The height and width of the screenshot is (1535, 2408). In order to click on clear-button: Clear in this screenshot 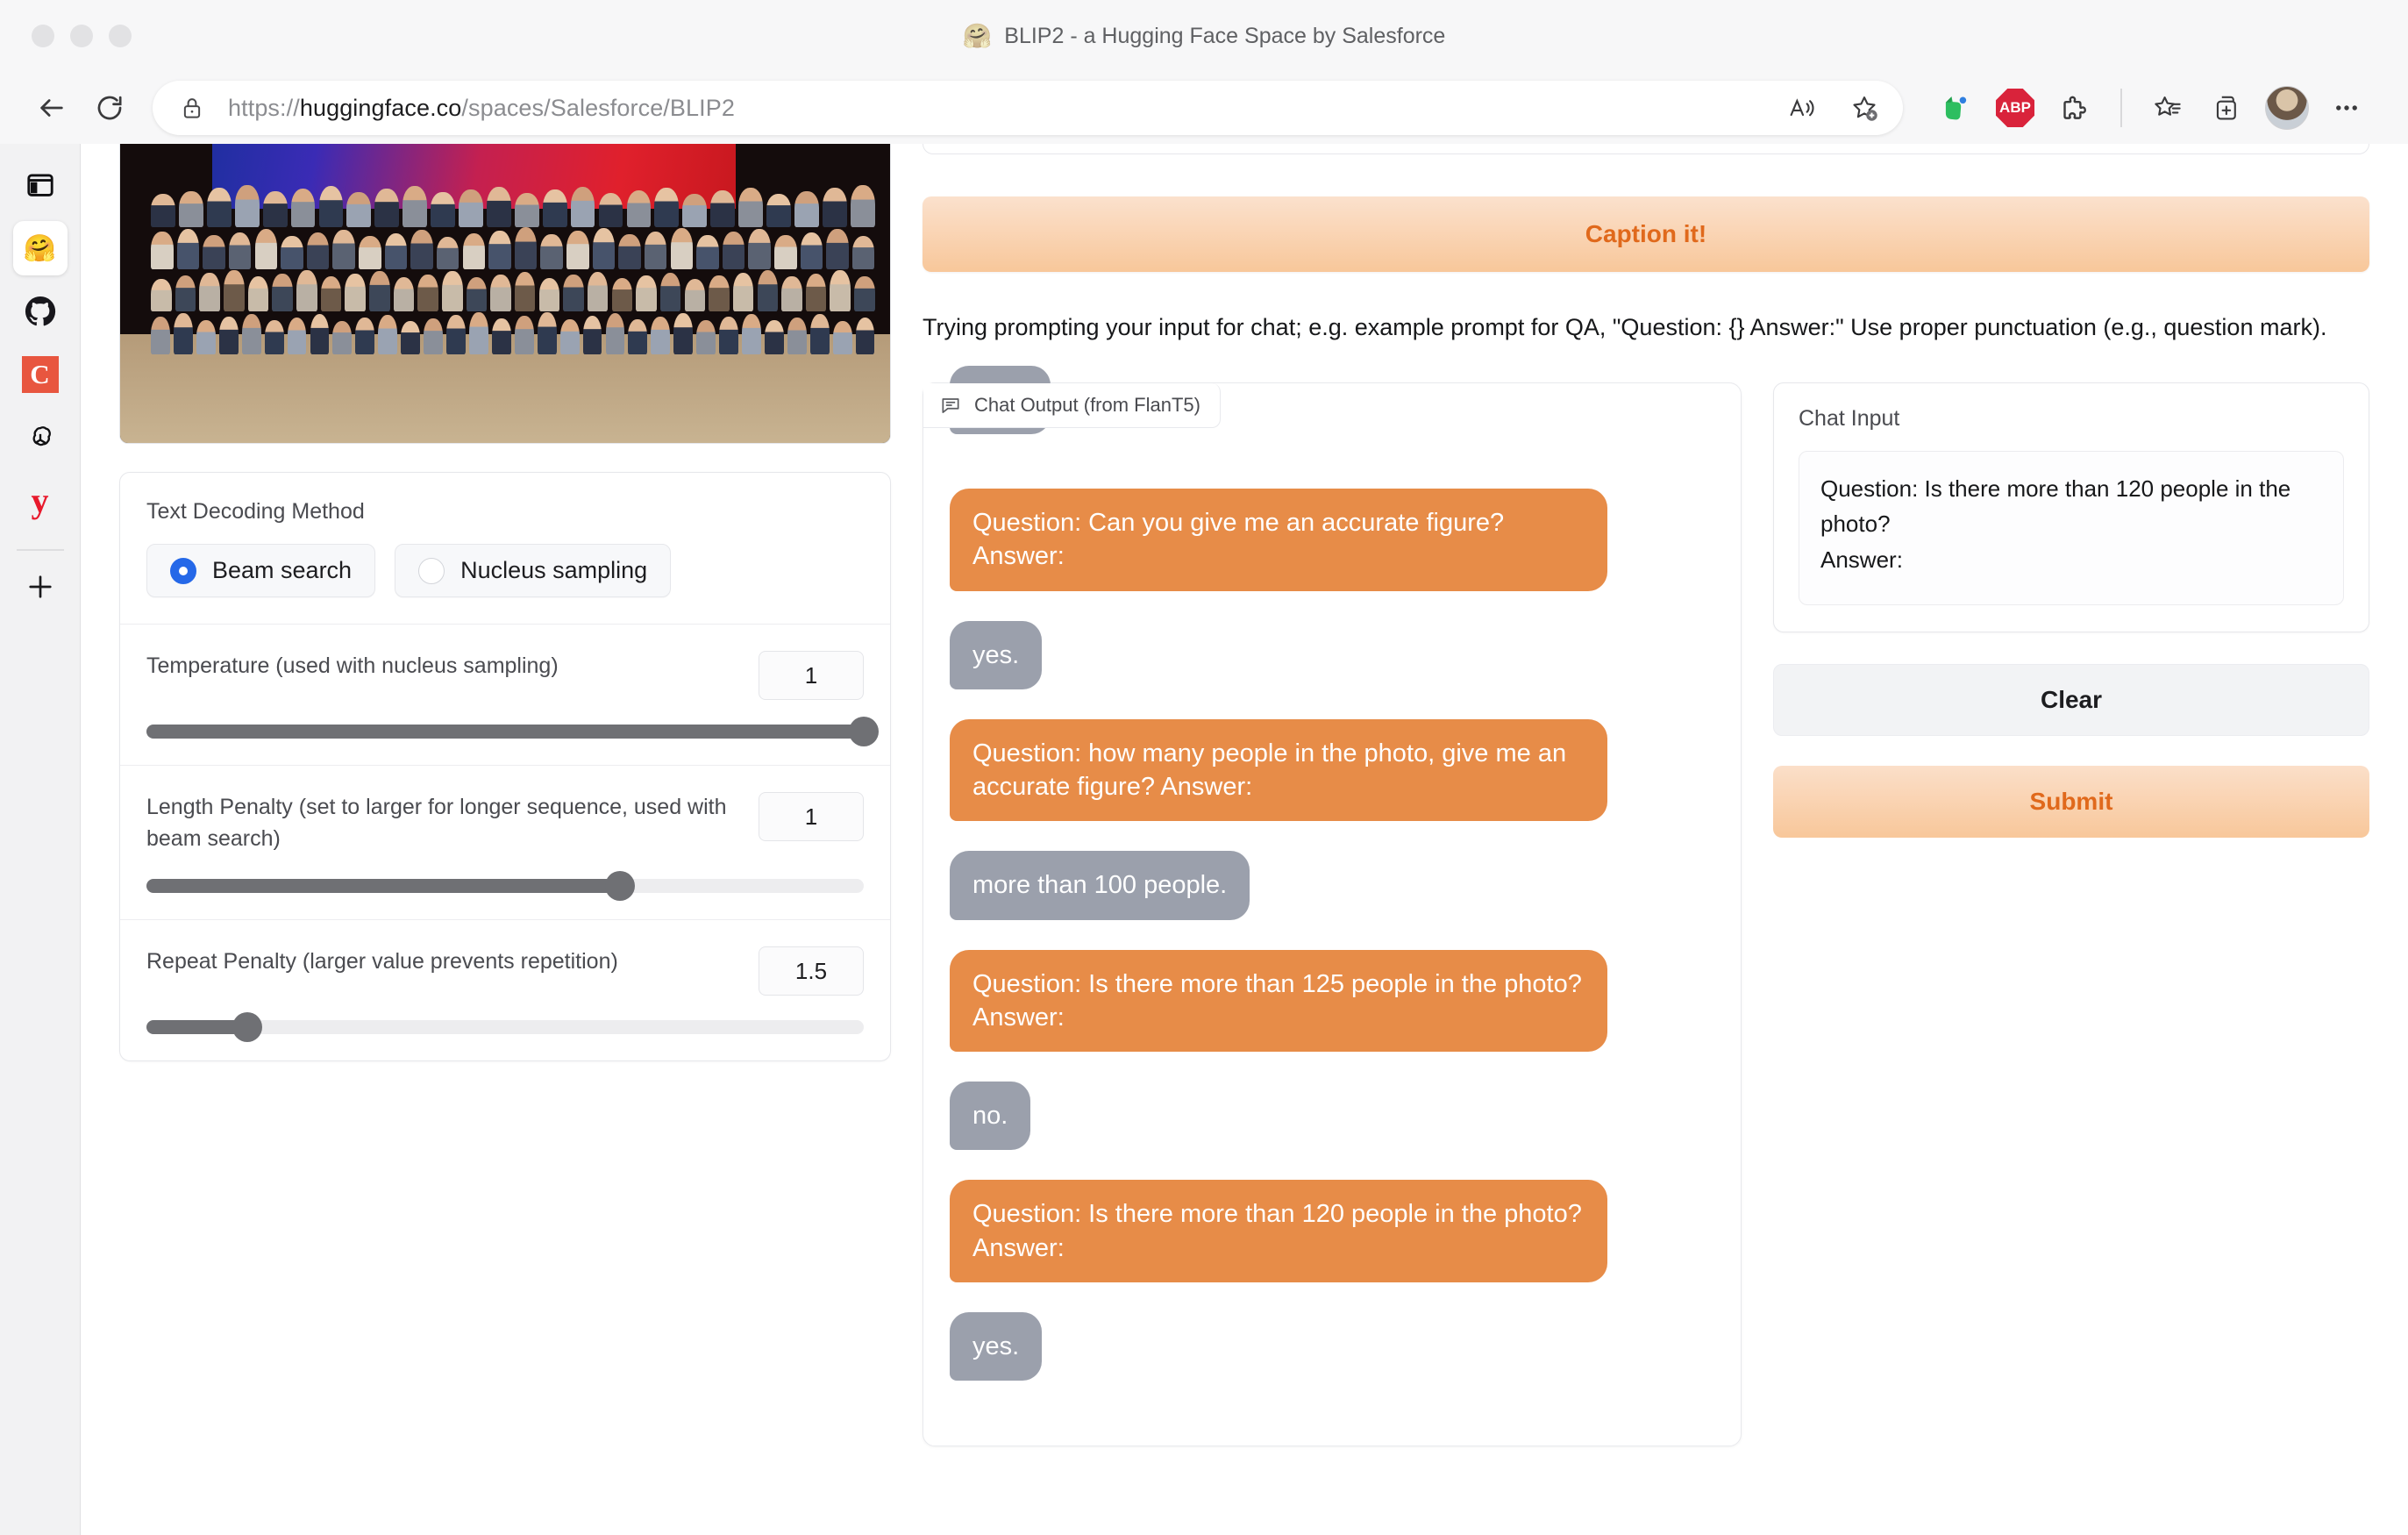, I will do `click(2071, 700)`.